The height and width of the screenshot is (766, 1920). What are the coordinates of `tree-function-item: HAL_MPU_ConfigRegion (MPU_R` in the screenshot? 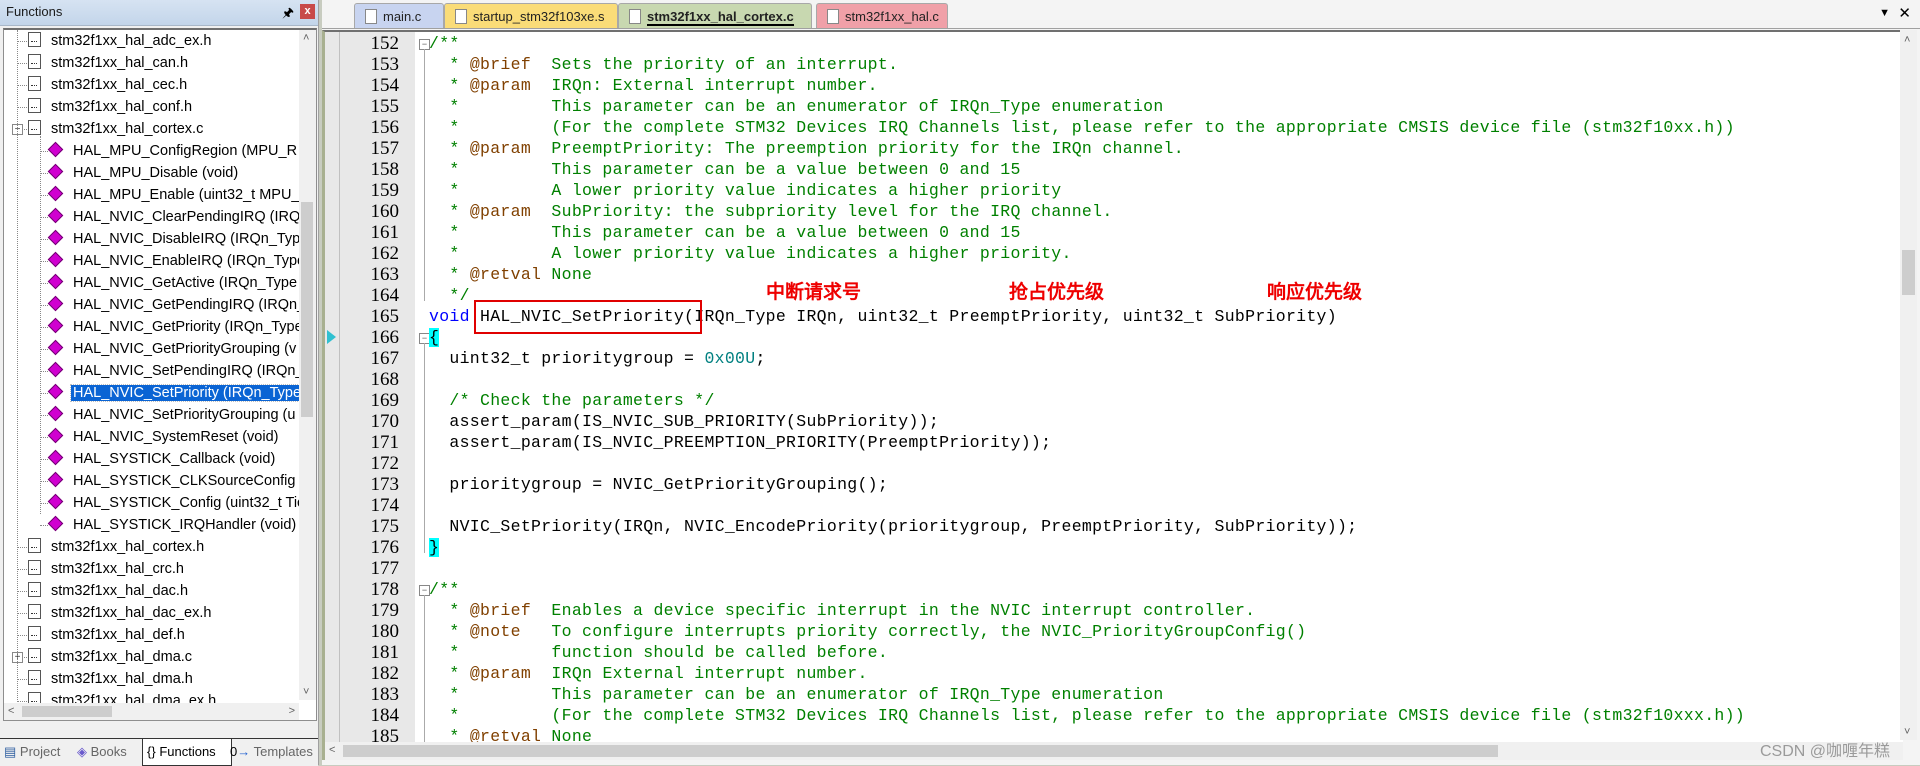 It's located at (173, 151).